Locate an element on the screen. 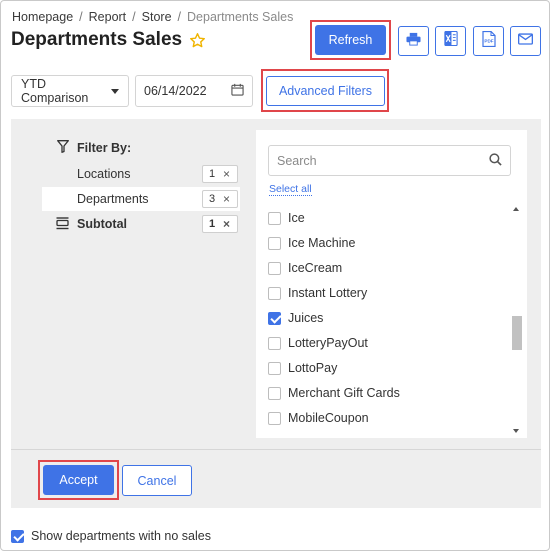 Image resolution: width=550 pixels, height=551 pixels. title-row: Departments Sales is located at coordinates (108, 40).